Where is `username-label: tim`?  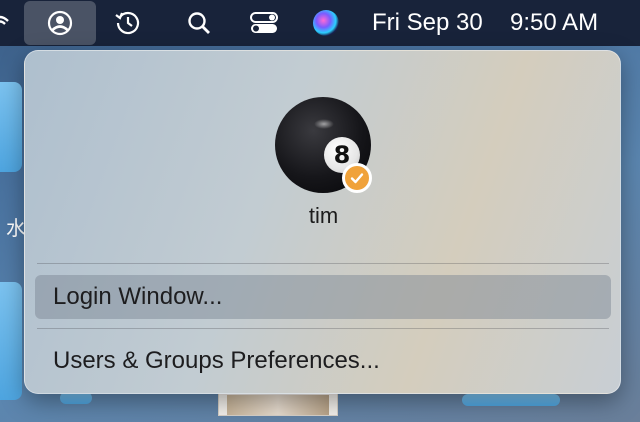 username-label: tim is located at coordinates (323, 215).